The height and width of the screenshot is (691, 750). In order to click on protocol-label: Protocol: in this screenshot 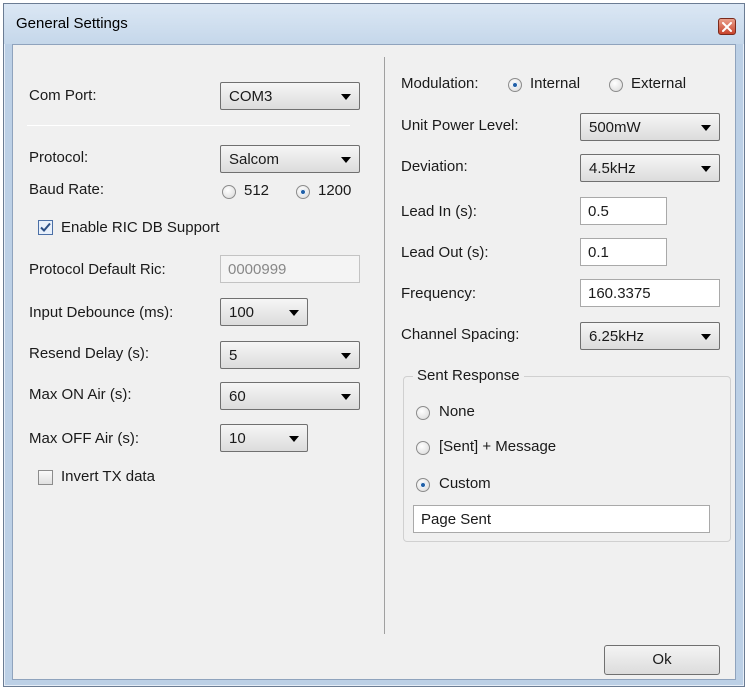, I will do `click(59, 157)`.